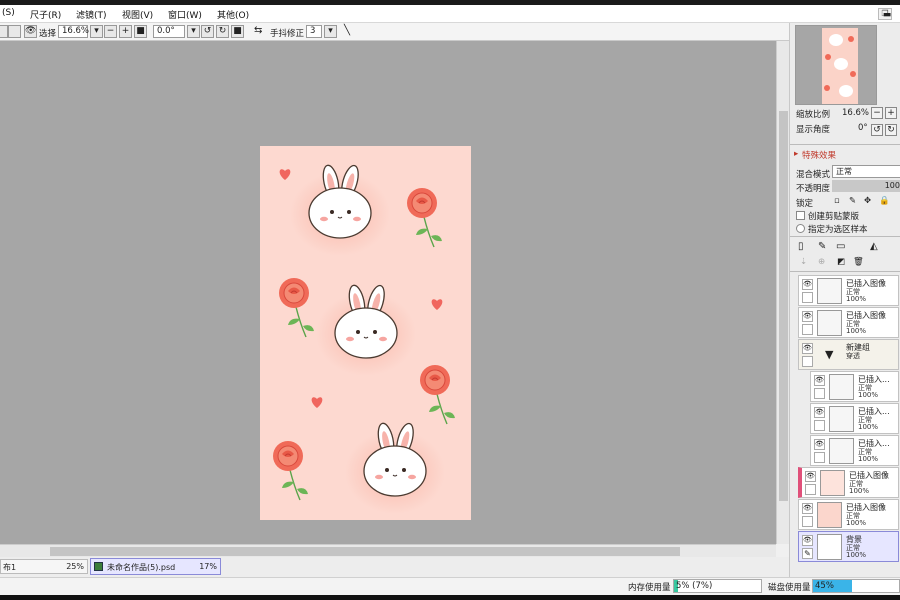  Describe the element at coordinates (45, 14) in the screenshot. I see `menu-item-ruler: 尺子(R)` at that location.